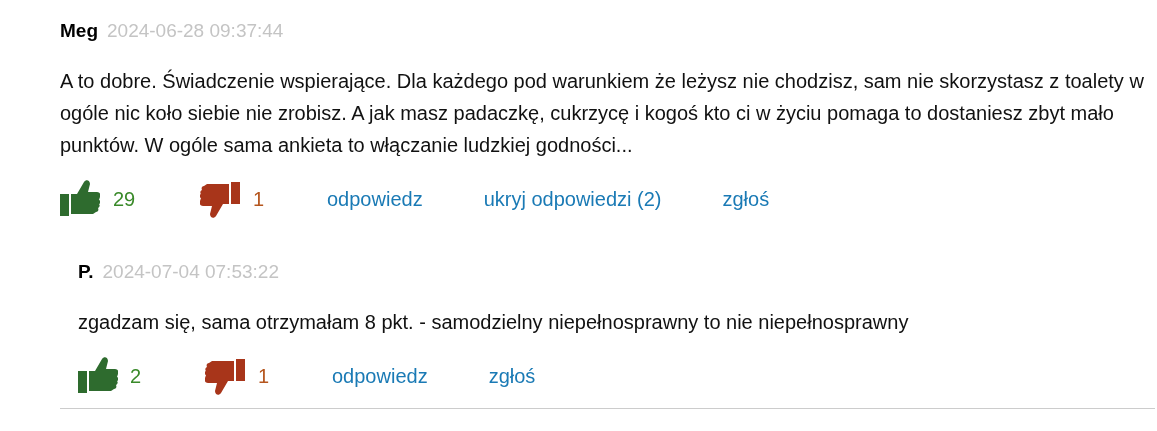 The width and height of the screenshot is (1157, 431). I want to click on comment-date: 2024-06-28 09:37:44, so click(195, 31).